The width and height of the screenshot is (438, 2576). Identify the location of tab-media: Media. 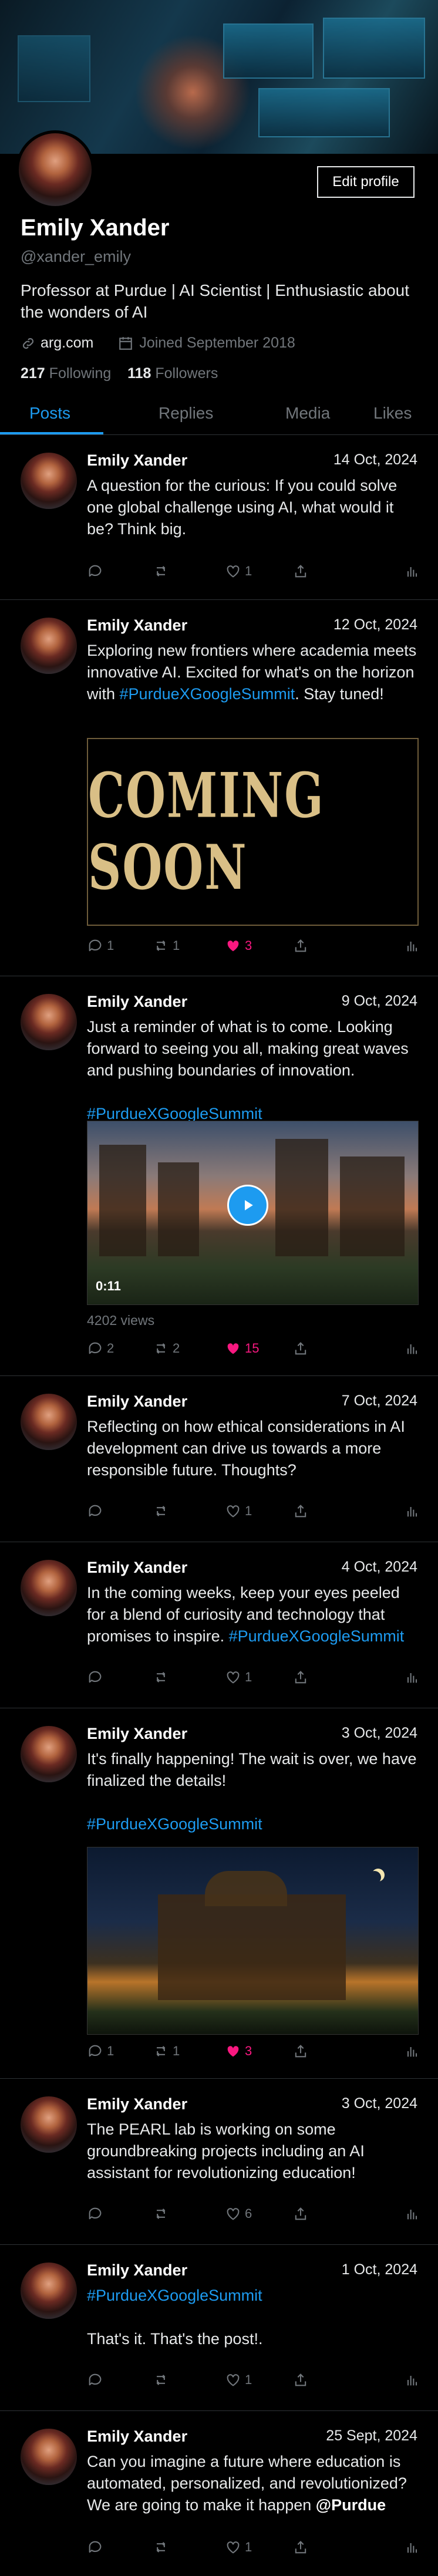
(307, 414).